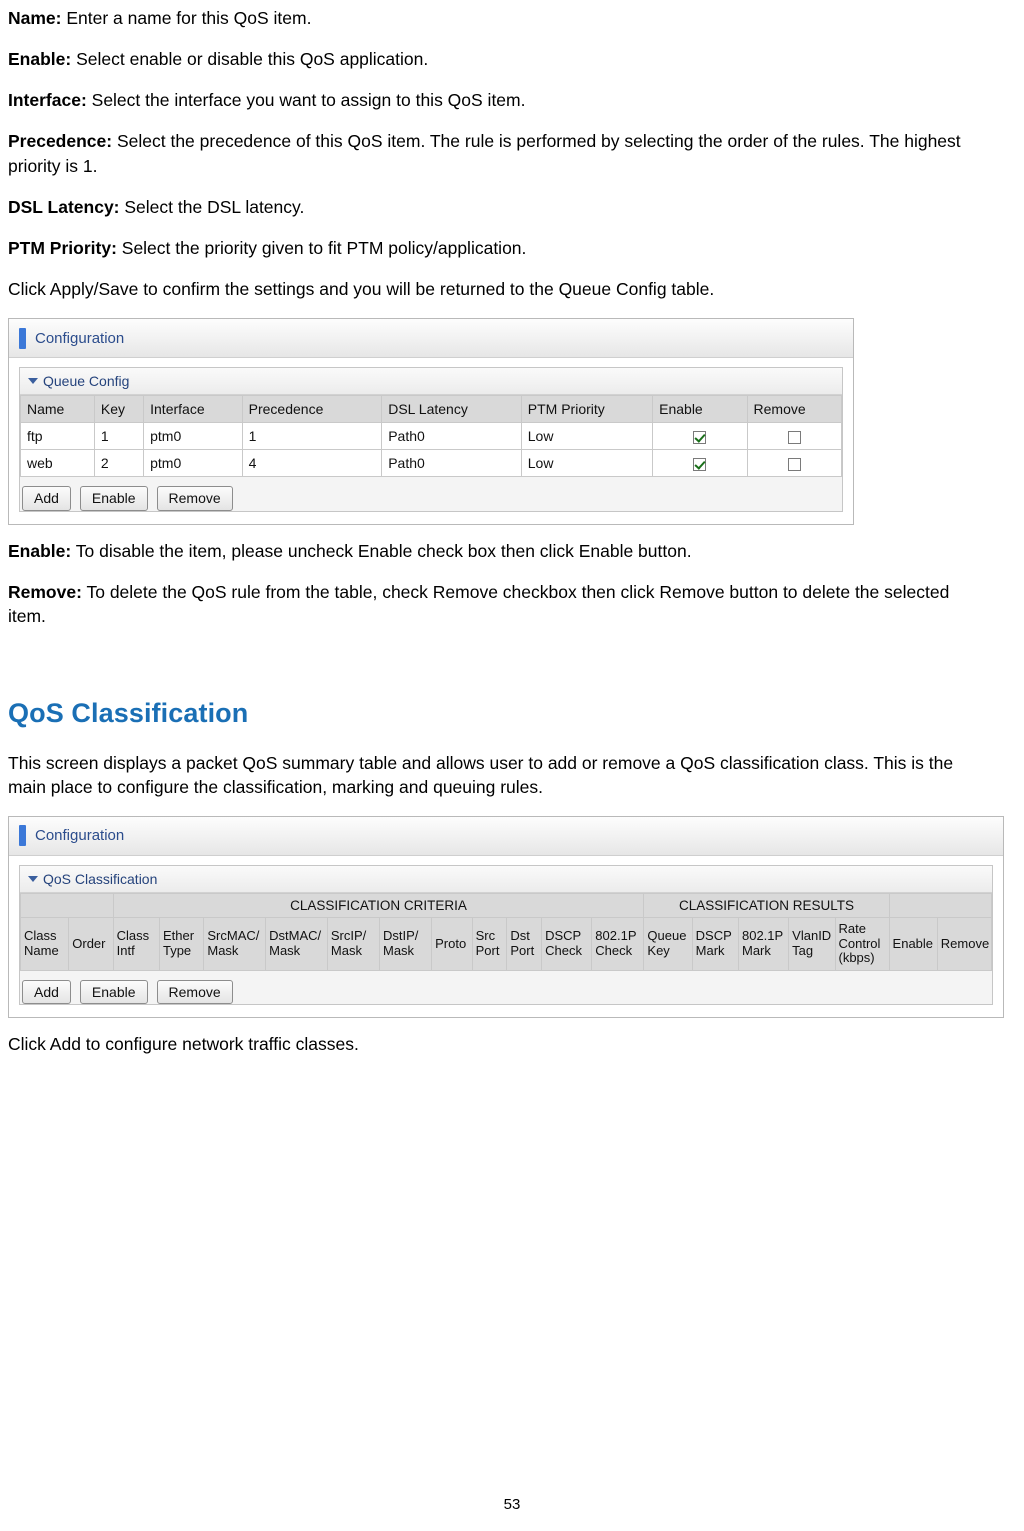 Image resolution: width=1024 pixels, height=1531 pixels. Describe the element at coordinates (451, 409) in the screenshot. I see `column-header-dsl-latency: DSL Latency` at that location.